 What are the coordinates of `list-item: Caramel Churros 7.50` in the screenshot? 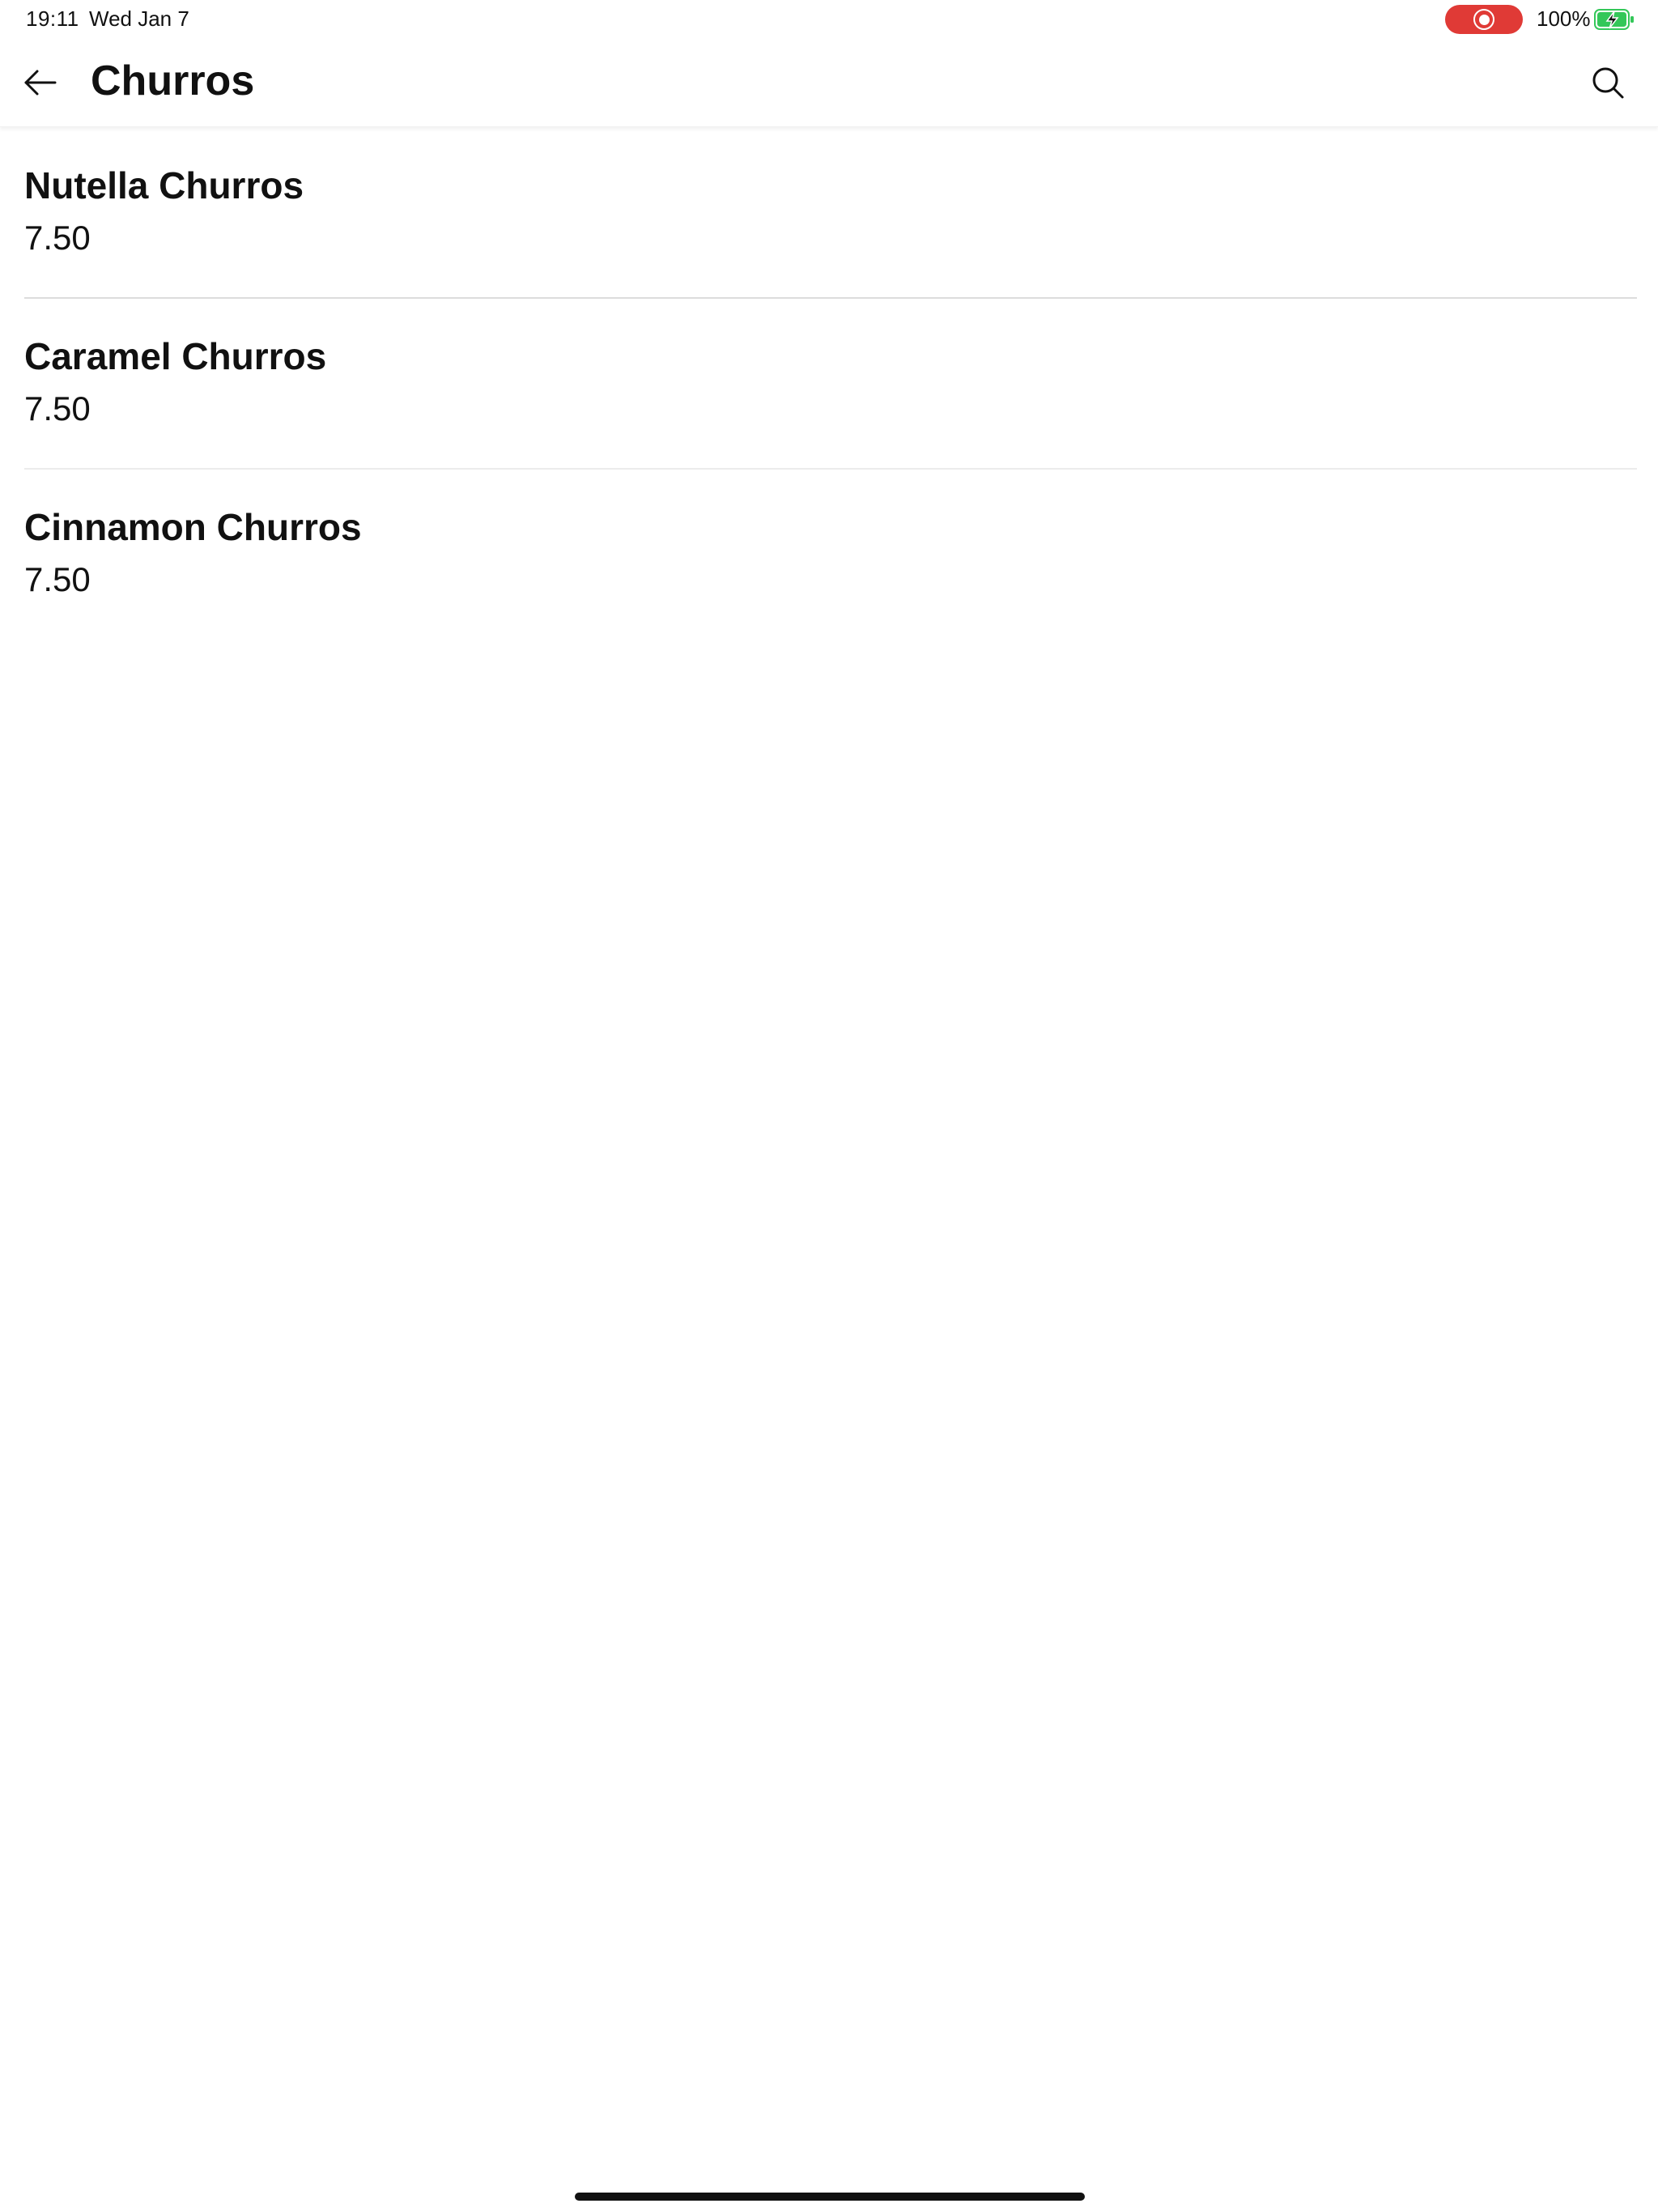 It's located at (830, 385).